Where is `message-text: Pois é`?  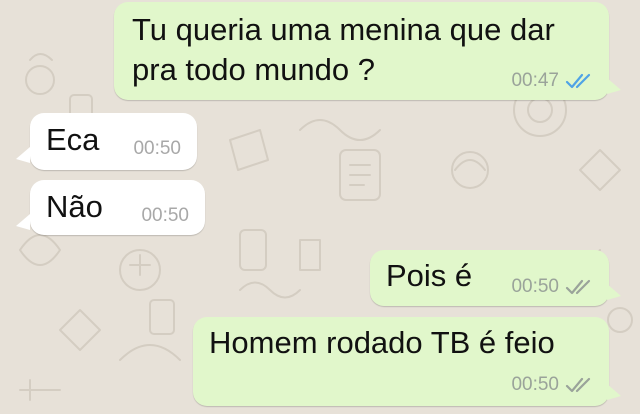 message-text: Pois é is located at coordinates (429, 275).